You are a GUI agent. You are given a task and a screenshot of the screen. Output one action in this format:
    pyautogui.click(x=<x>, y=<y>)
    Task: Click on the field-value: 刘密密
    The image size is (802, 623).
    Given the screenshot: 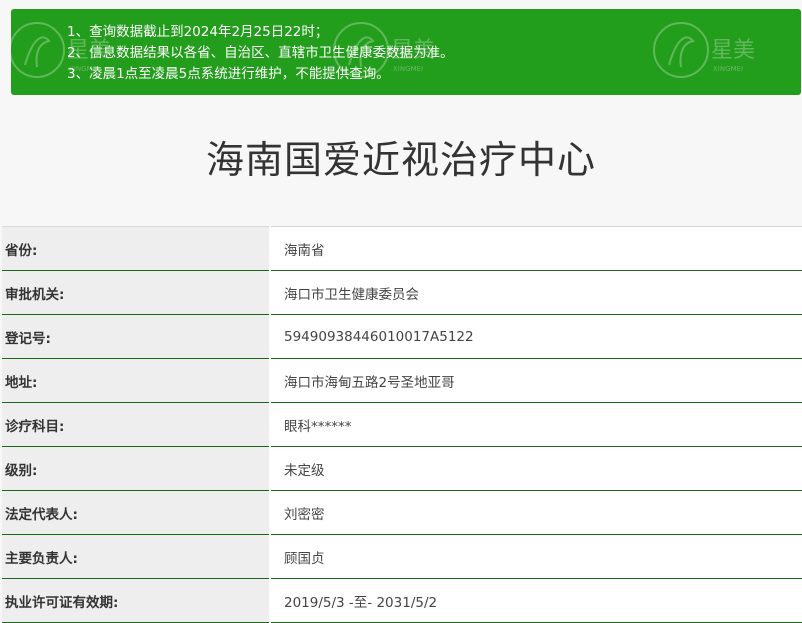 What is the action you would take?
    pyautogui.click(x=536, y=512)
    